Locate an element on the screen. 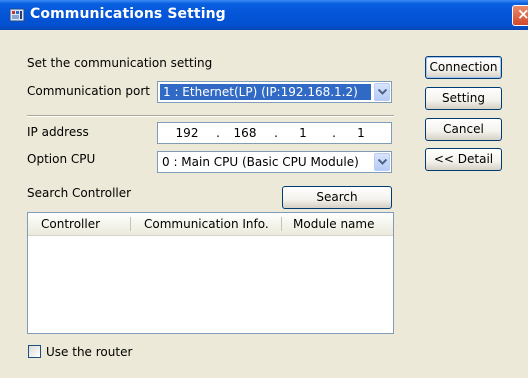 The image size is (528, 378). cancel-button: Cancel is located at coordinates (463, 129).